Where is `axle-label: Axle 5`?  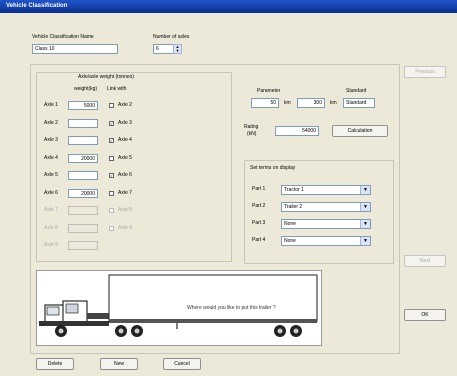 axle-label: Axle 5 is located at coordinates (51, 175).